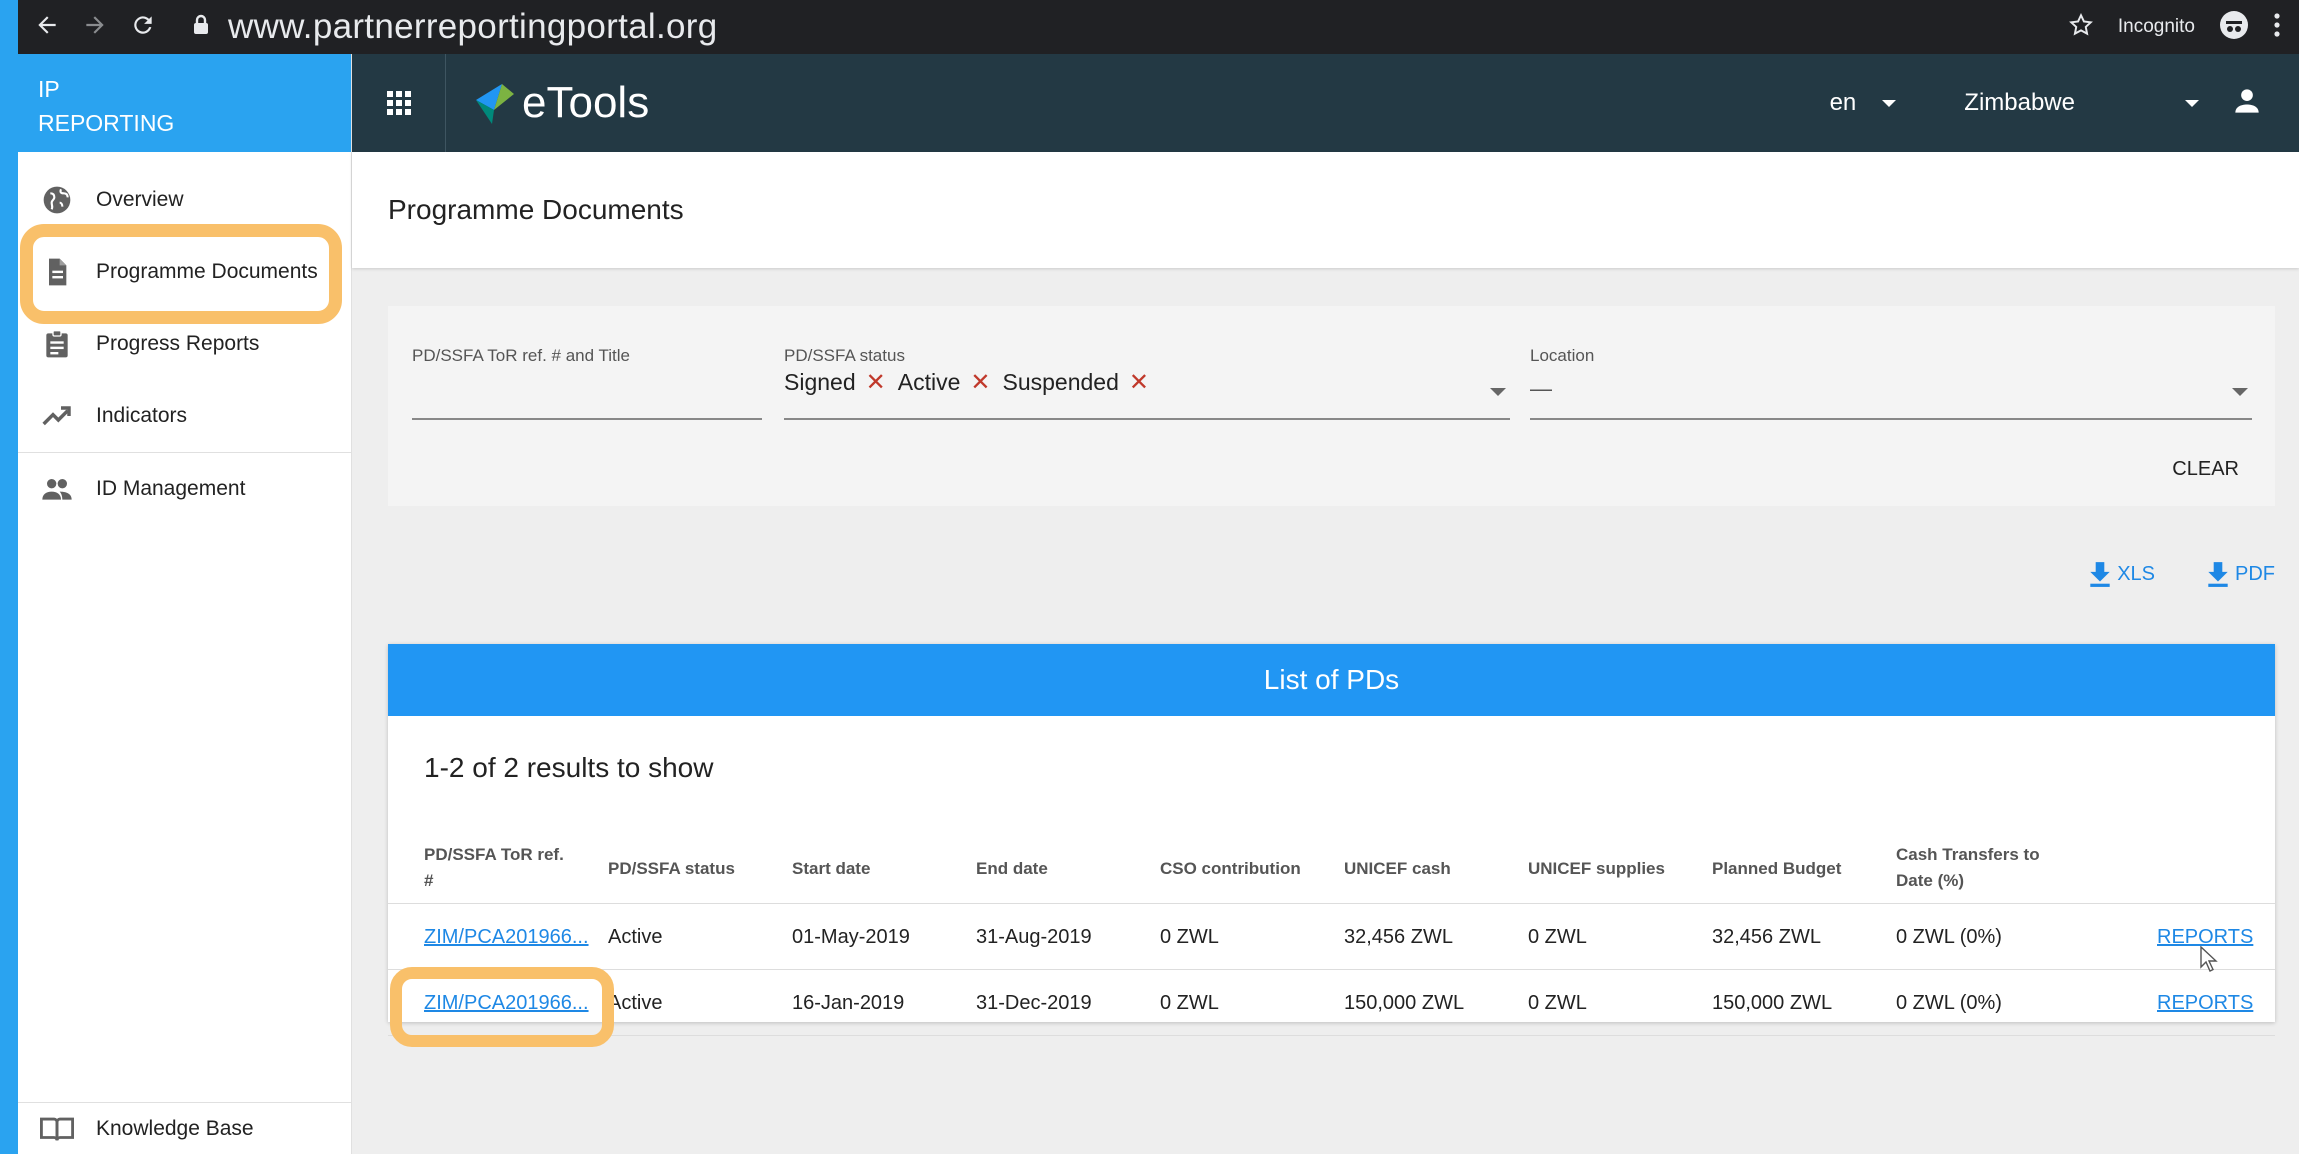 Image resolution: width=2299 pixels, height=1154 pixels. I want to click on clipboard-icon, so click(57, 344).